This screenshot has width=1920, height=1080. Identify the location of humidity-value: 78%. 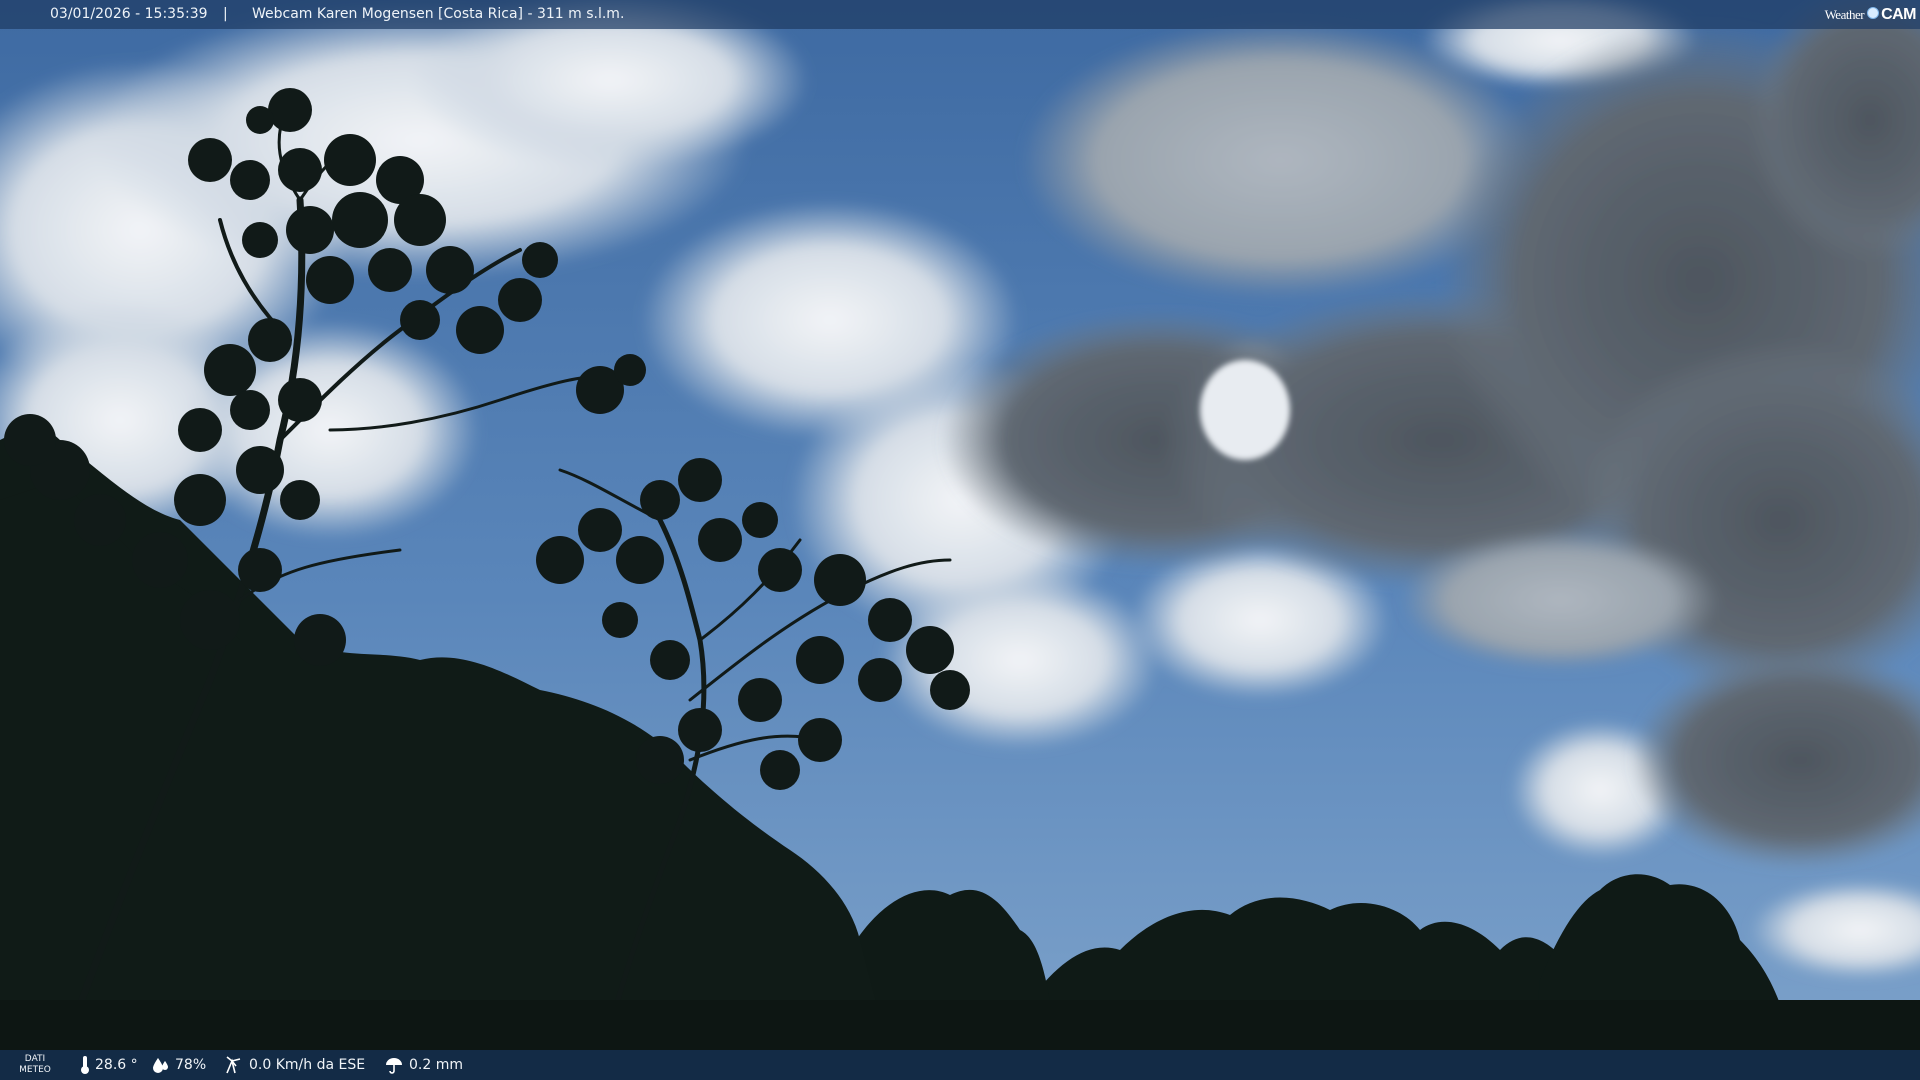
(191, 1065).